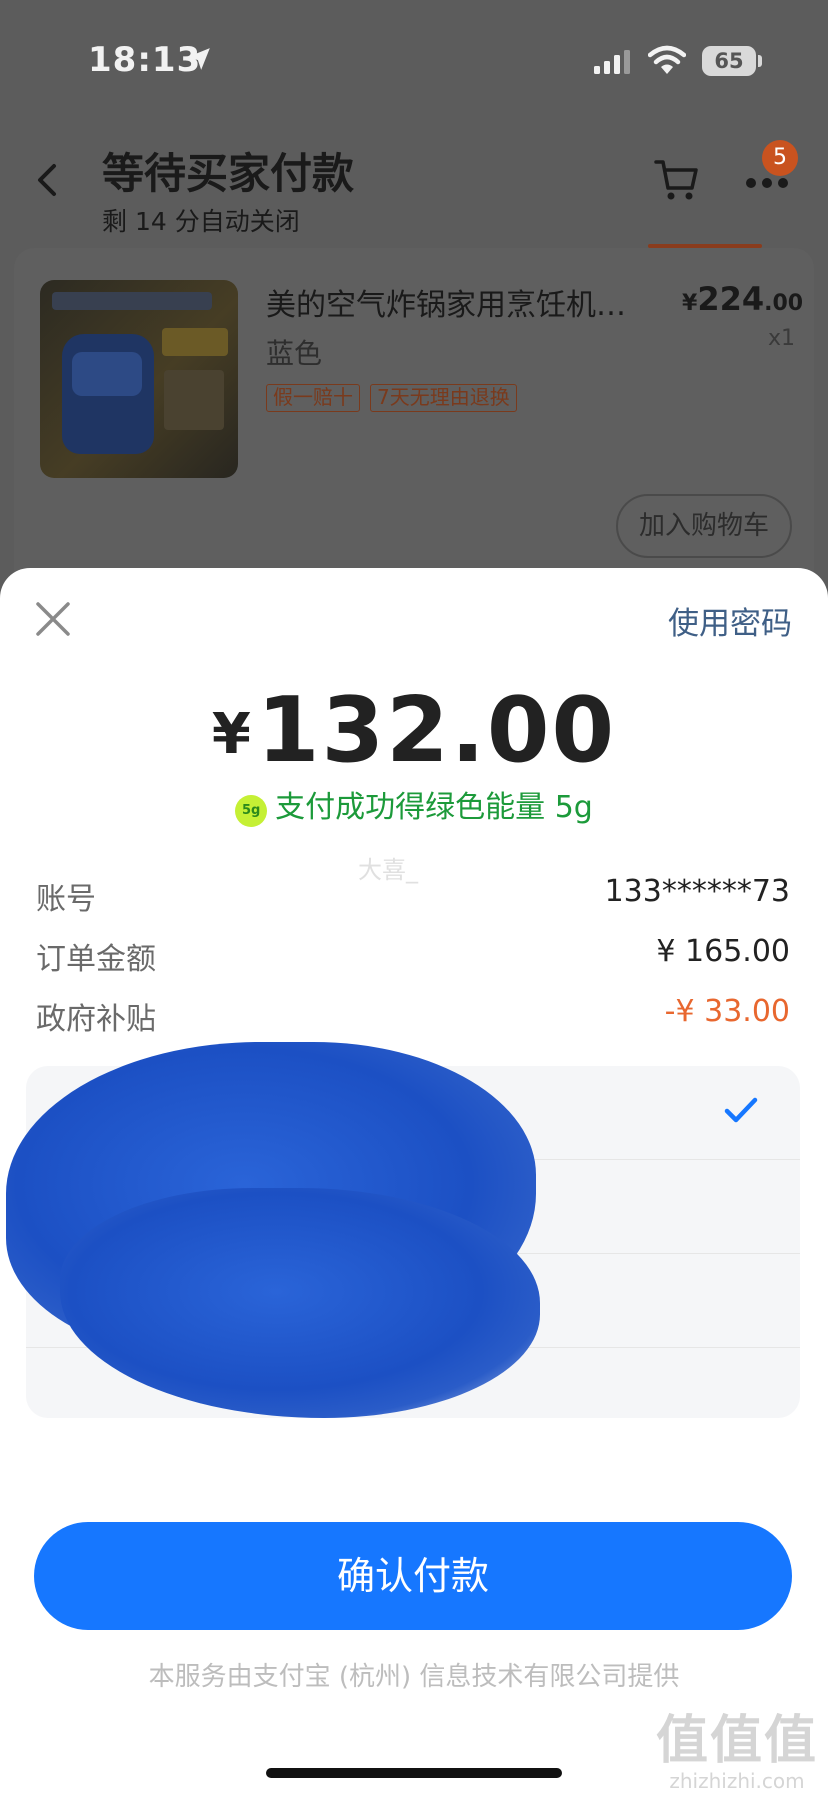  What do you see at coordinates (132, 301) in the screenshot?
I see `thumbnail-brand-band` at bounding box center [132, 301].